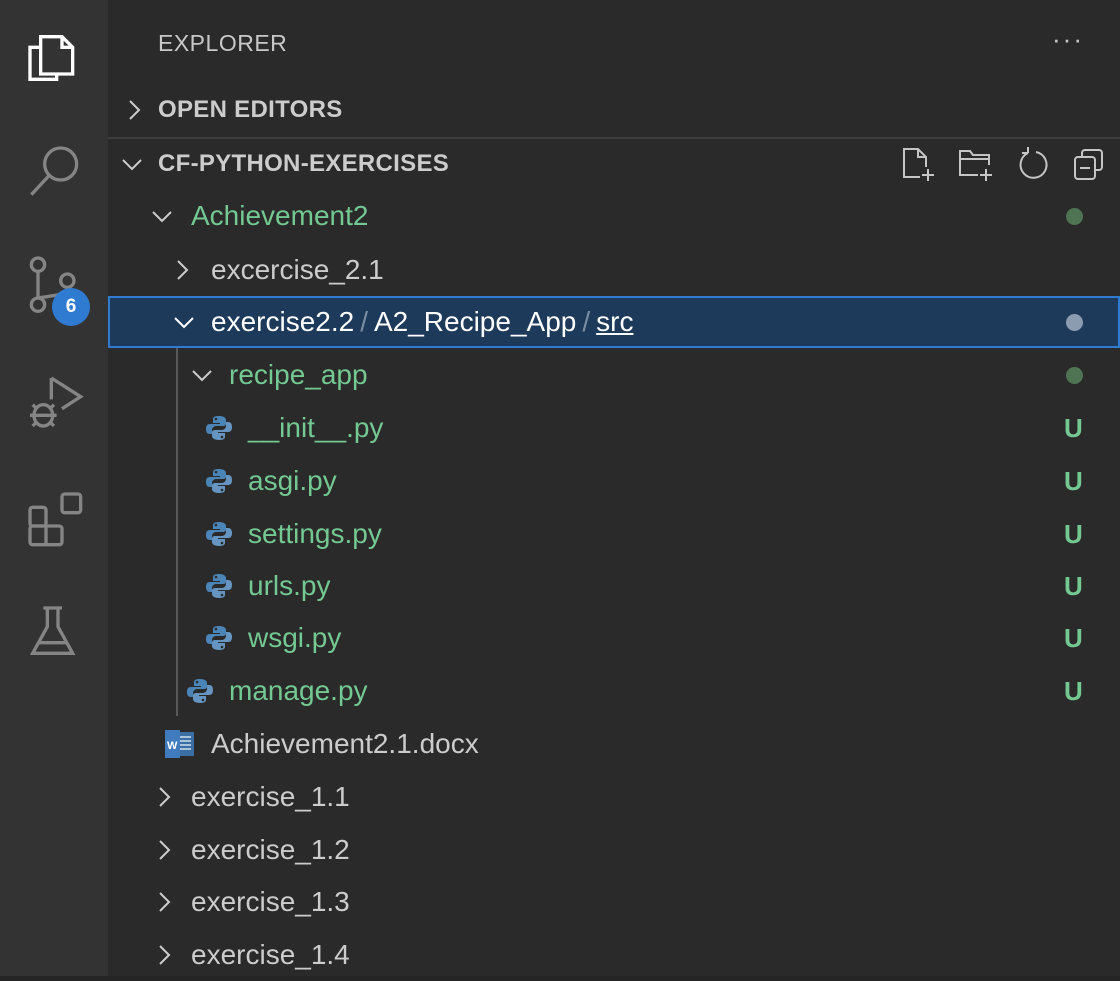  Describe the element at coordinates (918, 165) in the screenshot. I see `new-file-icon` at that location.